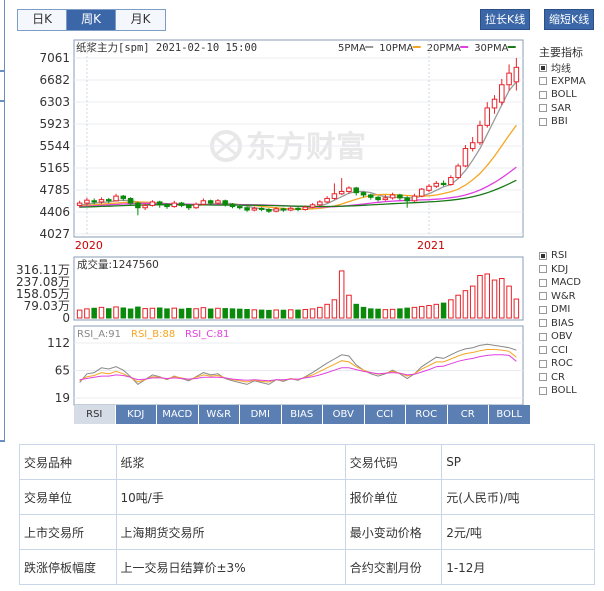 This screenshot has height=591, width=604. What do you see at coordinates (468, 414) in the screenshot?
I see `tab-cr: CR` at bounding box center [468, 414].